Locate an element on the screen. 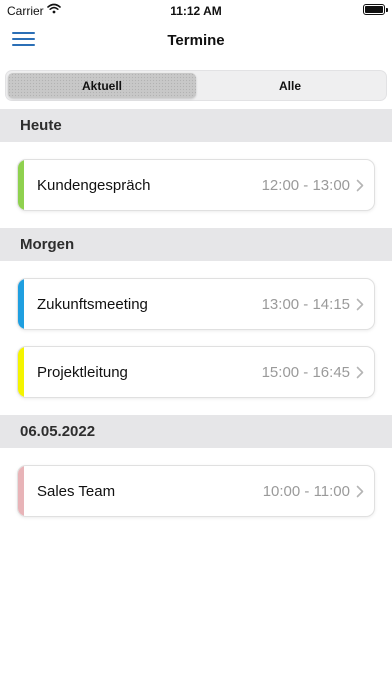 This screenshot has width=392, height=696. event-card: Kundengespräch 12:00 - 13:00 is located at coordinates (196, 185).